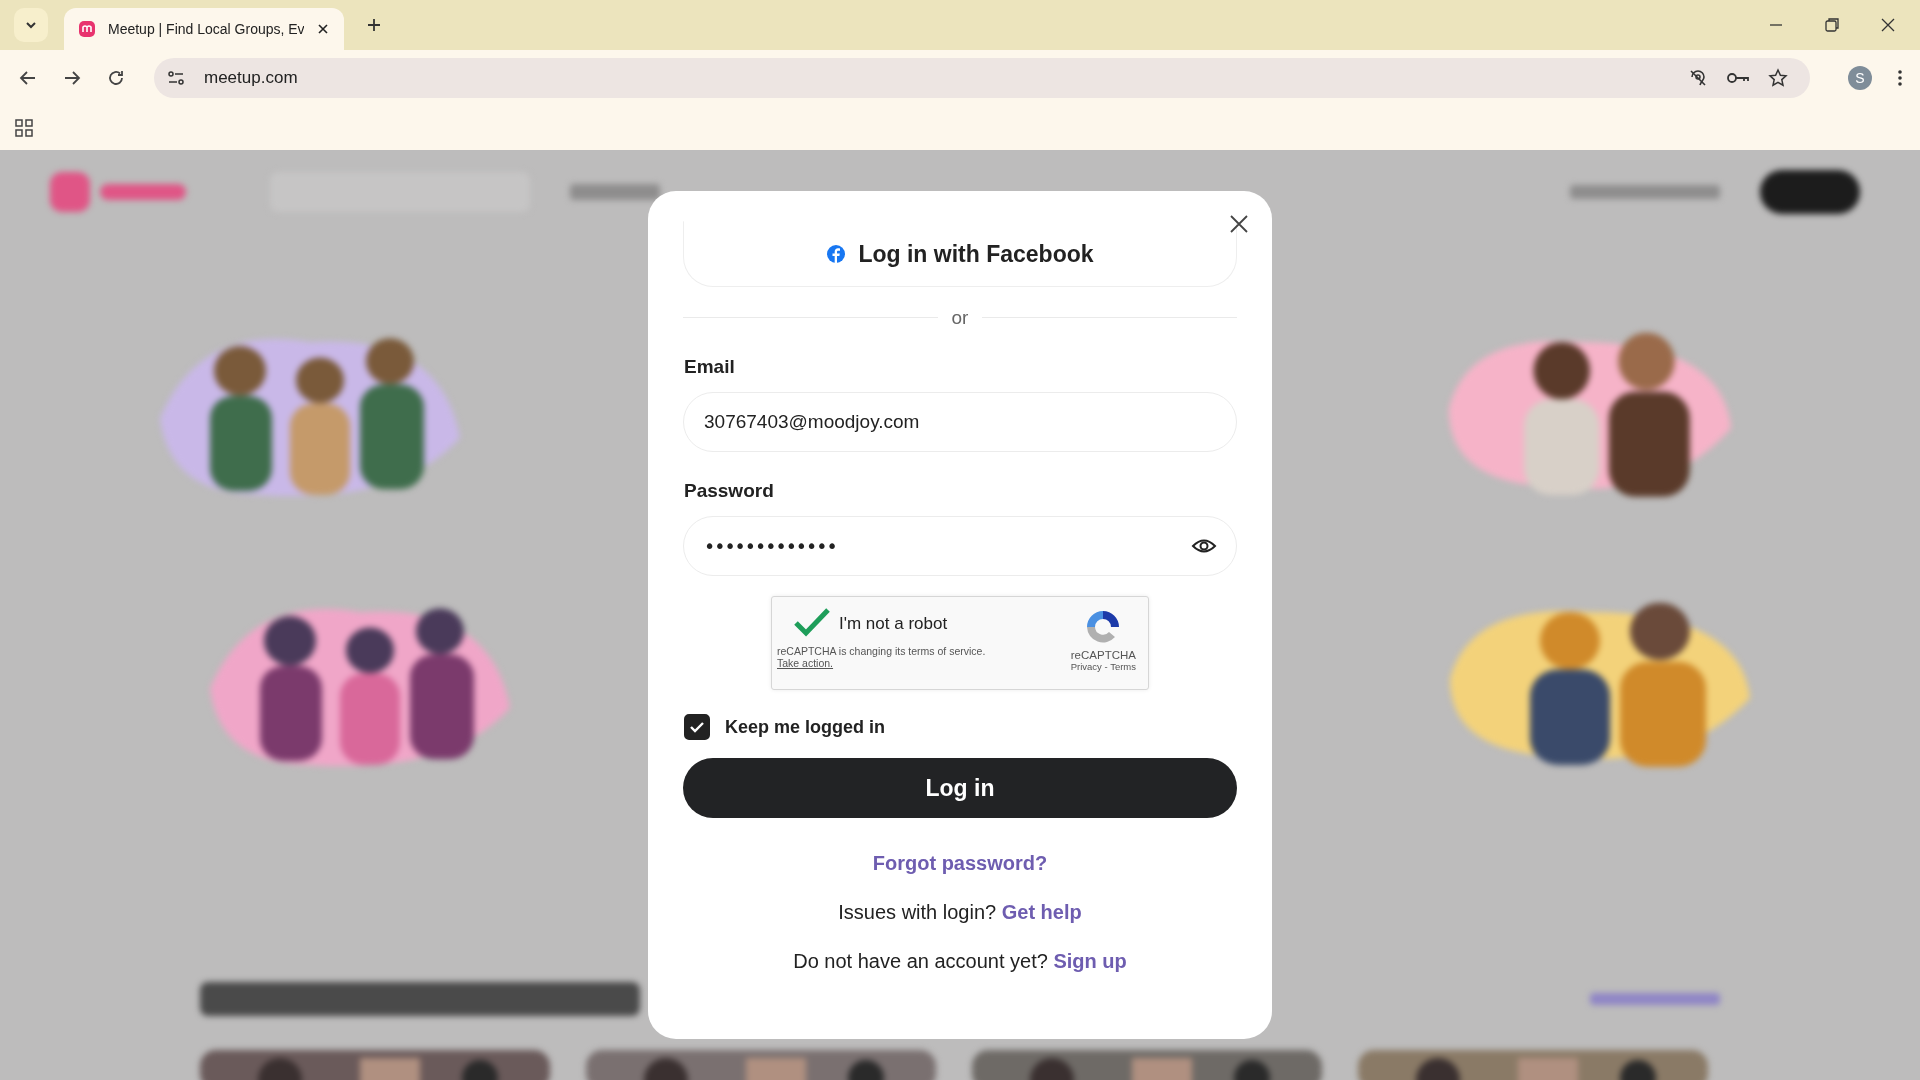 This screenshot has height=1080, width=1920. Describe the element at coordinates (1103, 655) in the screenshot. I see `recaptcha-brand: reCAPTCHA` at that location.